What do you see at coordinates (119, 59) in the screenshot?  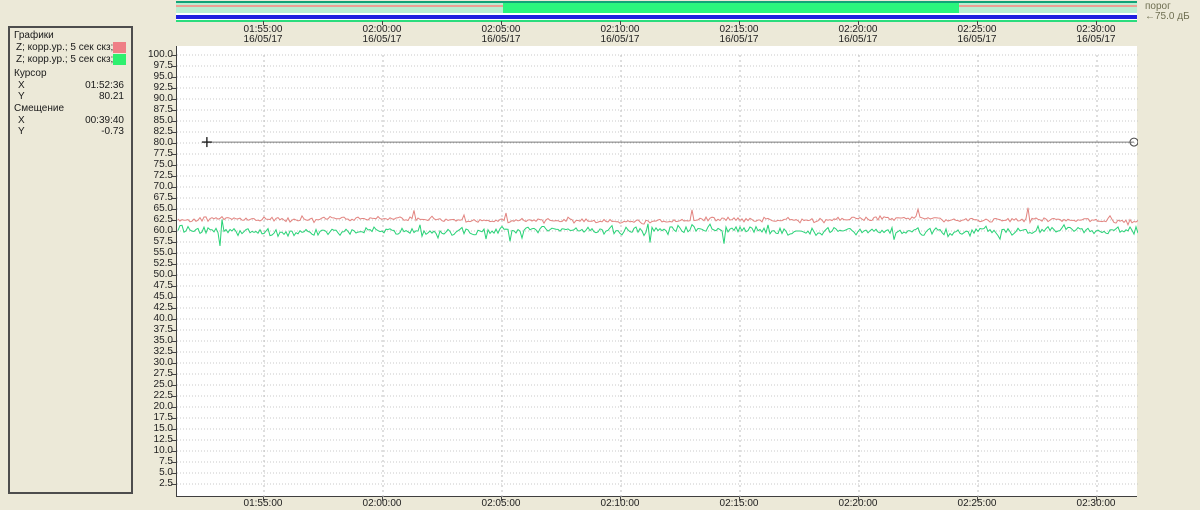 I see `legend-swatch-wm` at bounding box center [119, 59].